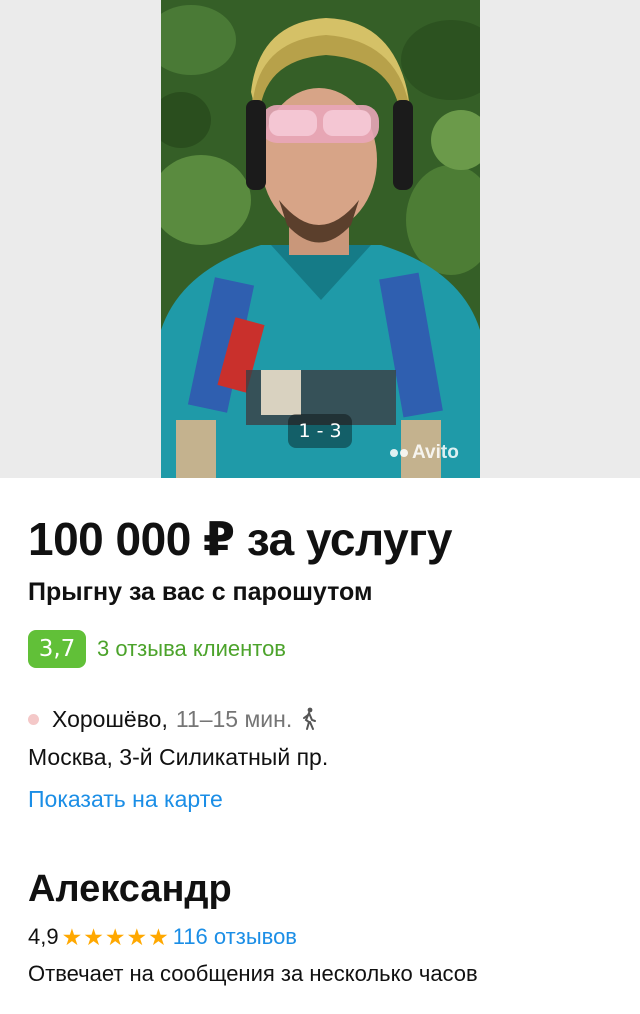 The height and width of the screenshot is (1014, 640). I want to click on response-time: Отвечает на сообщения за несколько часов, so click(253, 973).